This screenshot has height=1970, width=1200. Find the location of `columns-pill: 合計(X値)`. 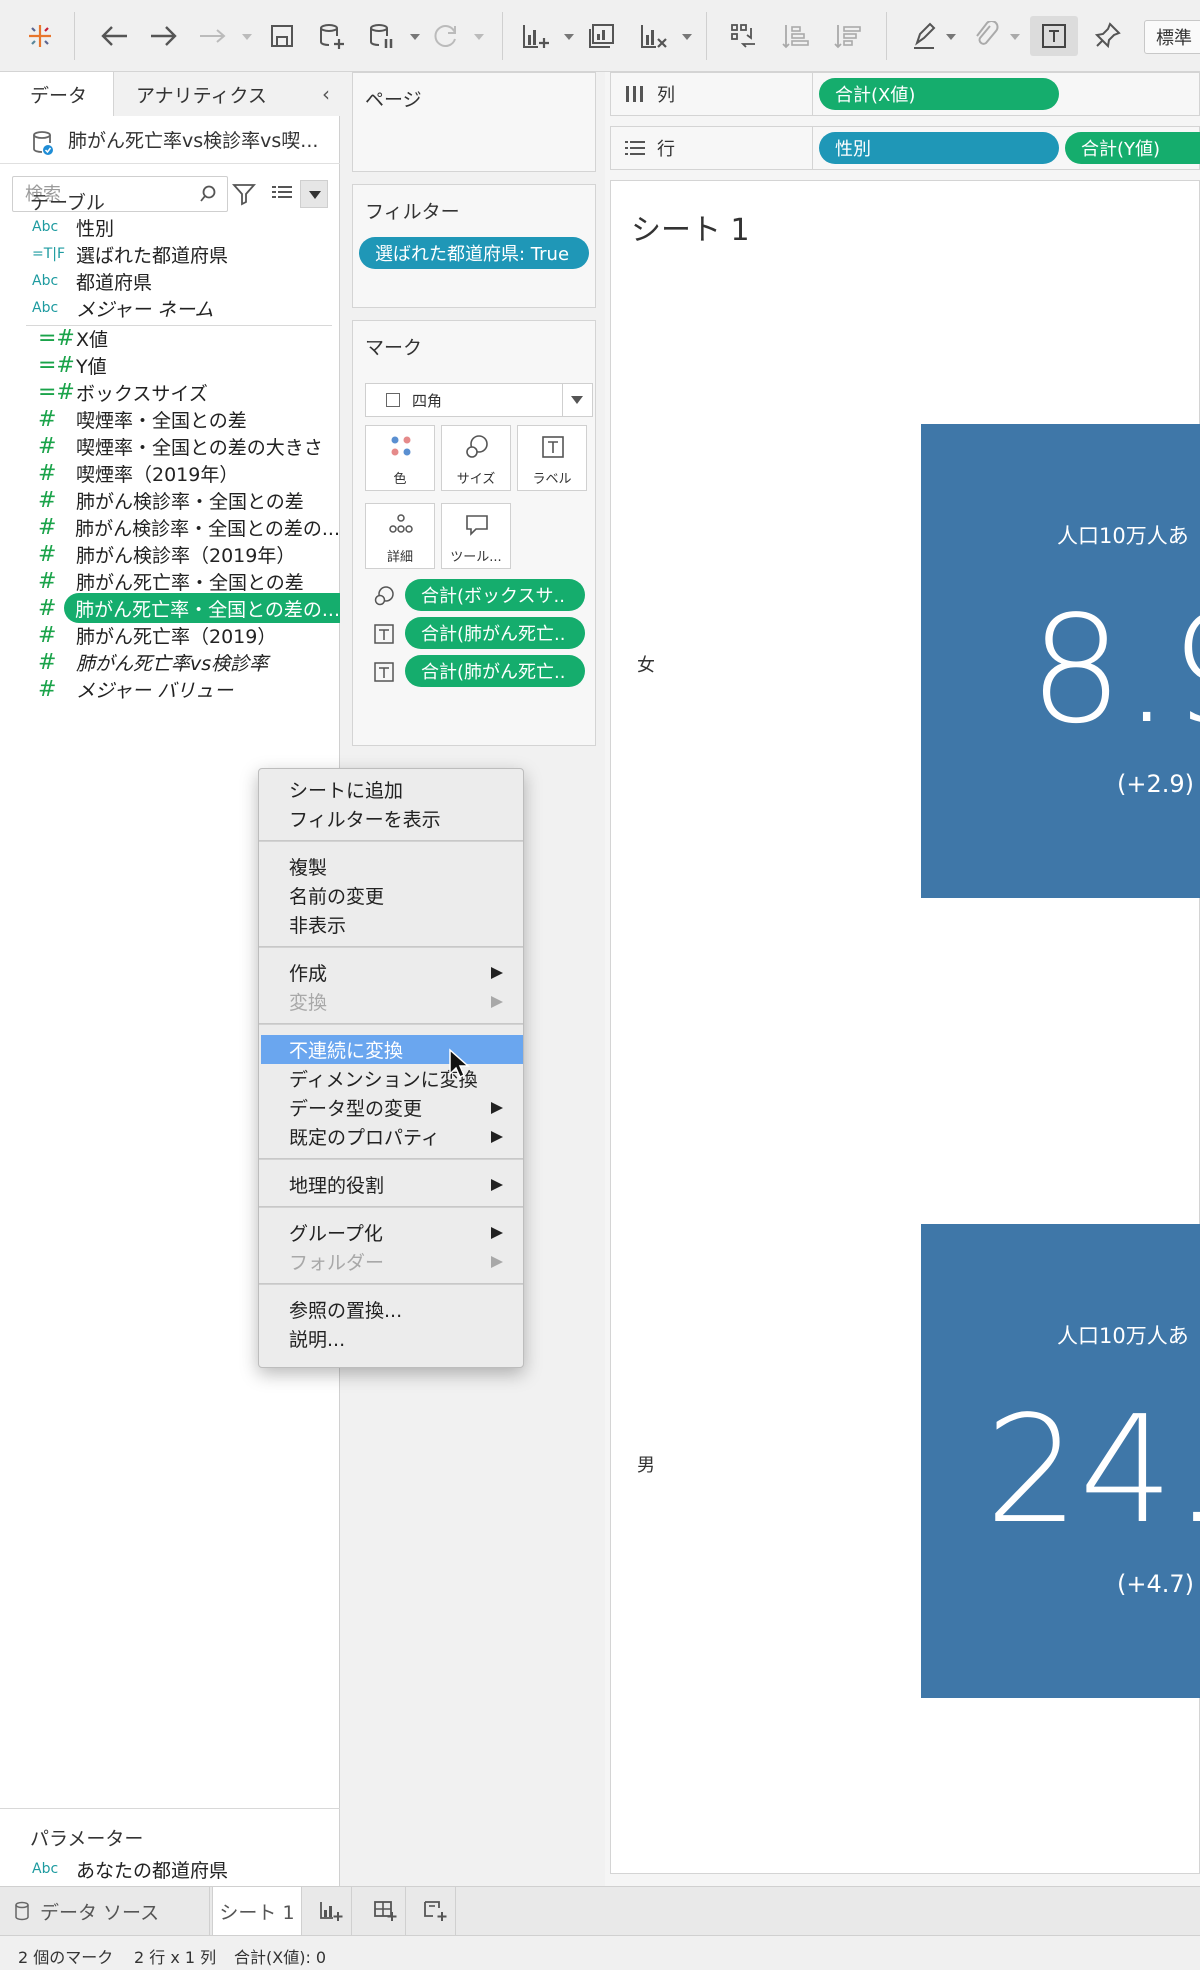

columns-pill: 合計(X値) is located at coordinates (939, 94).